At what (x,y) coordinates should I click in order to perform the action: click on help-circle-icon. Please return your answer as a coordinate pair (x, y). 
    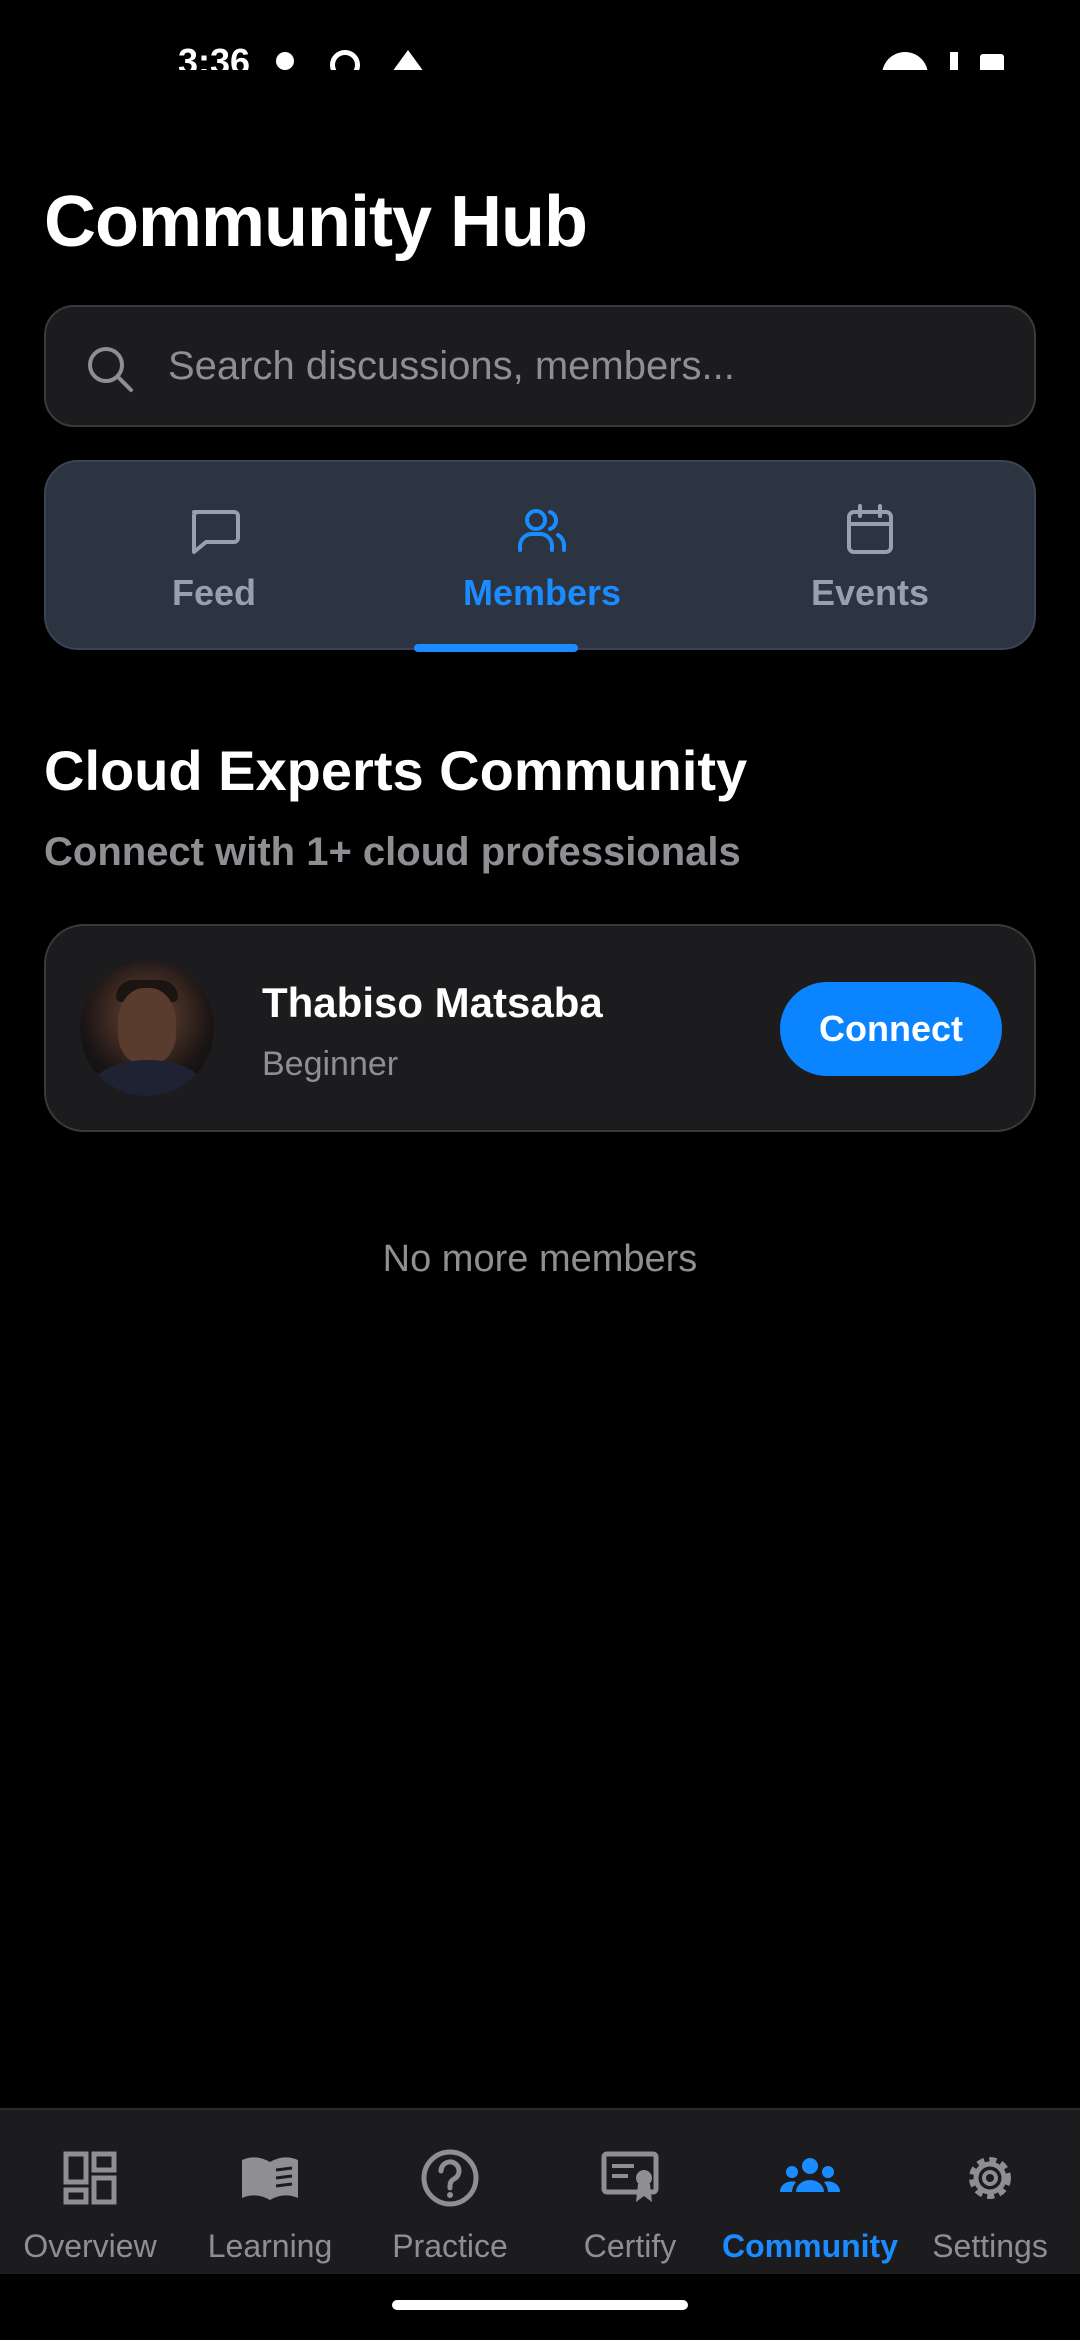
    Looking at the image, I should click on (450, 2178).